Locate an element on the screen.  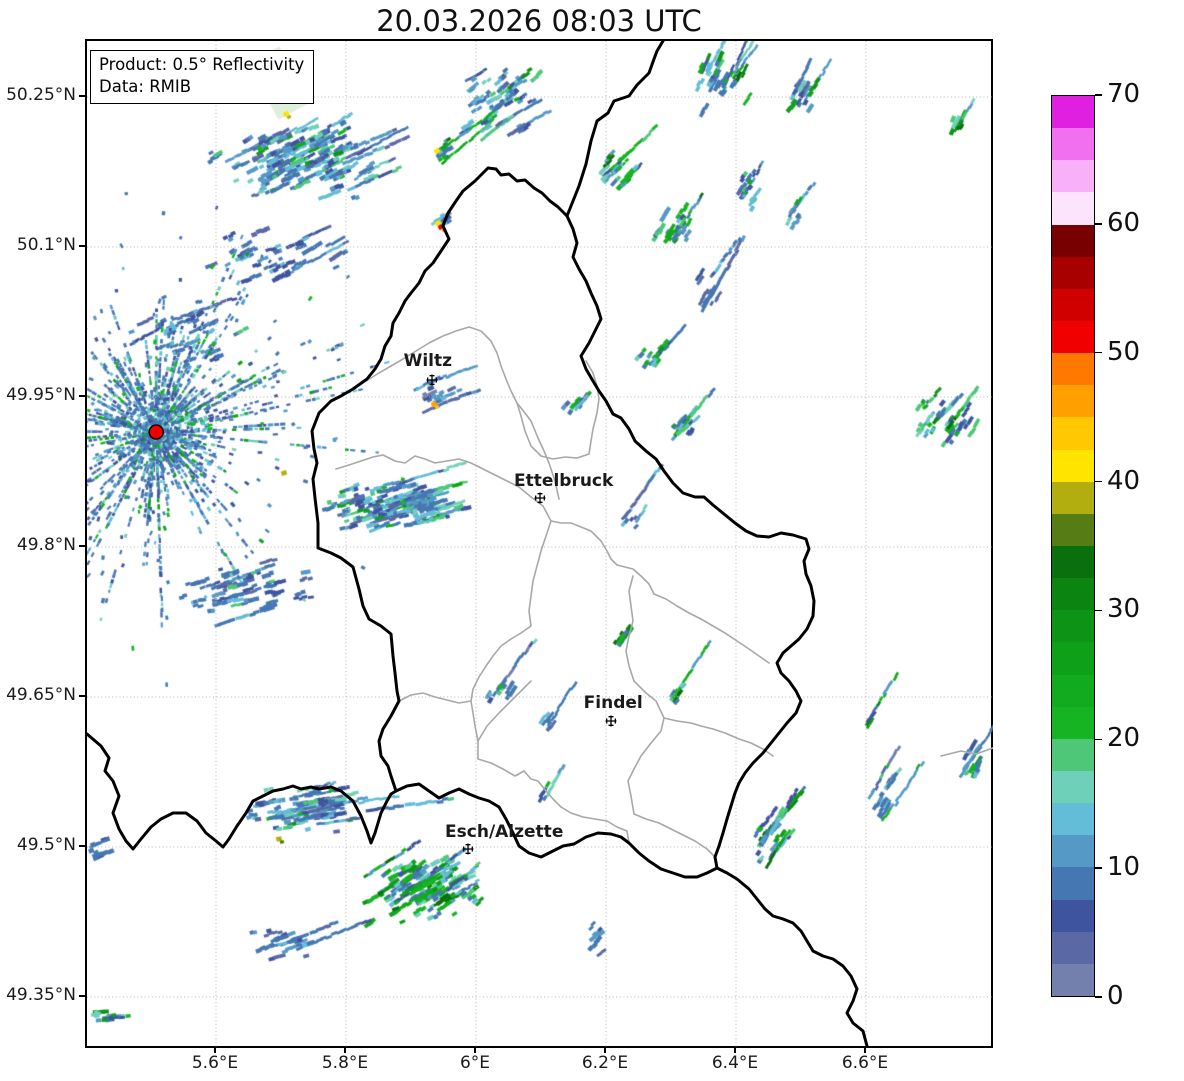
colorbar-tick-label: 0 is located at coordinates (1115, 996).